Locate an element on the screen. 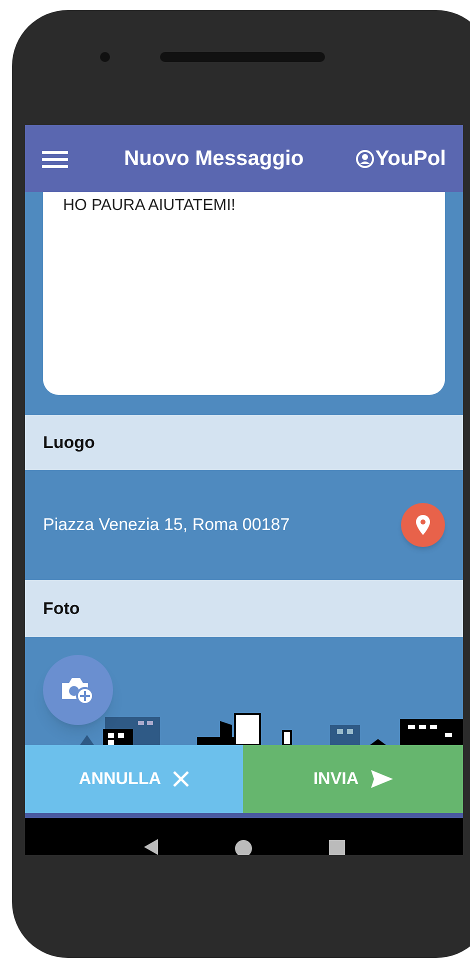 The image size is (470, 960). screen-title: Nuovo Messaggio is located at coordinates (214, 159).